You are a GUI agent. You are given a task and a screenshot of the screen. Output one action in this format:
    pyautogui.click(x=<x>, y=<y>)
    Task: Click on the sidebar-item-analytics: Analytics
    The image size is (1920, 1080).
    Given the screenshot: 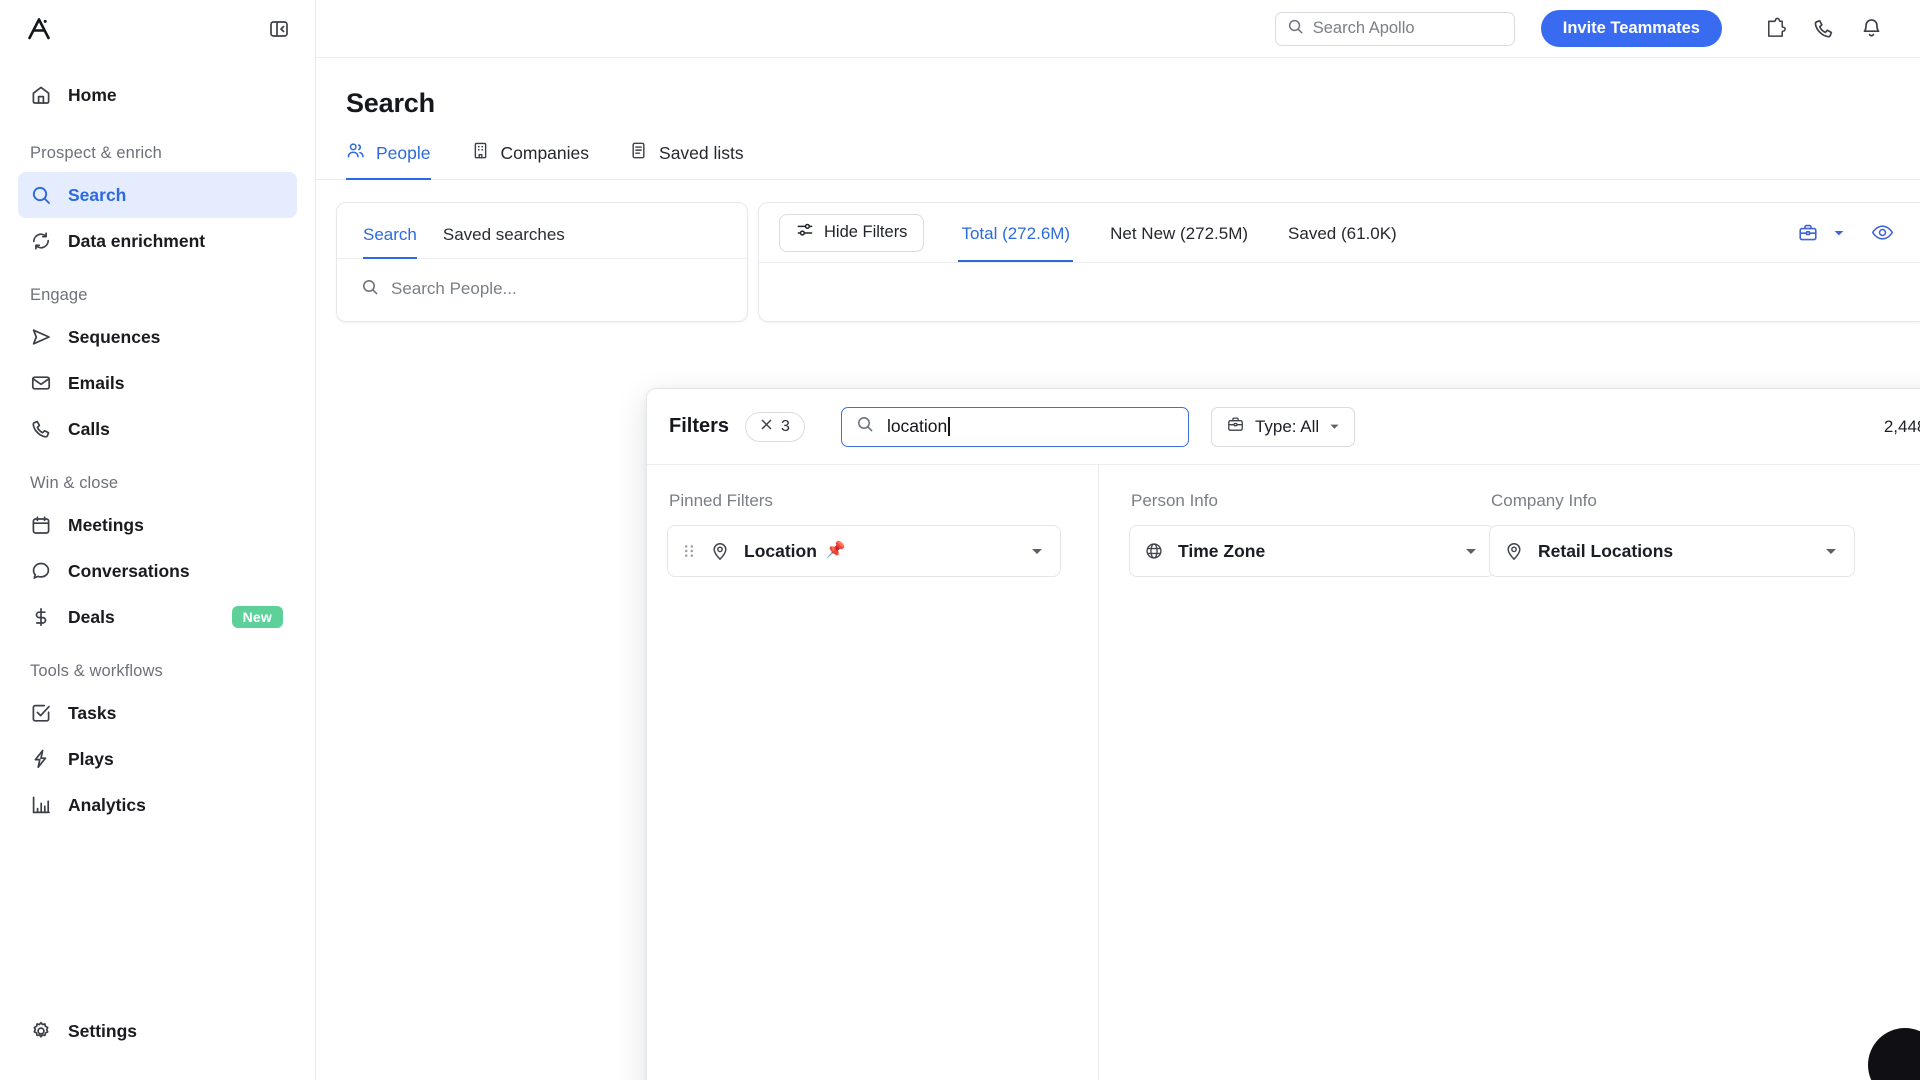 What is the action you would take?
    pyautogui.click(x=157, y=805)
    